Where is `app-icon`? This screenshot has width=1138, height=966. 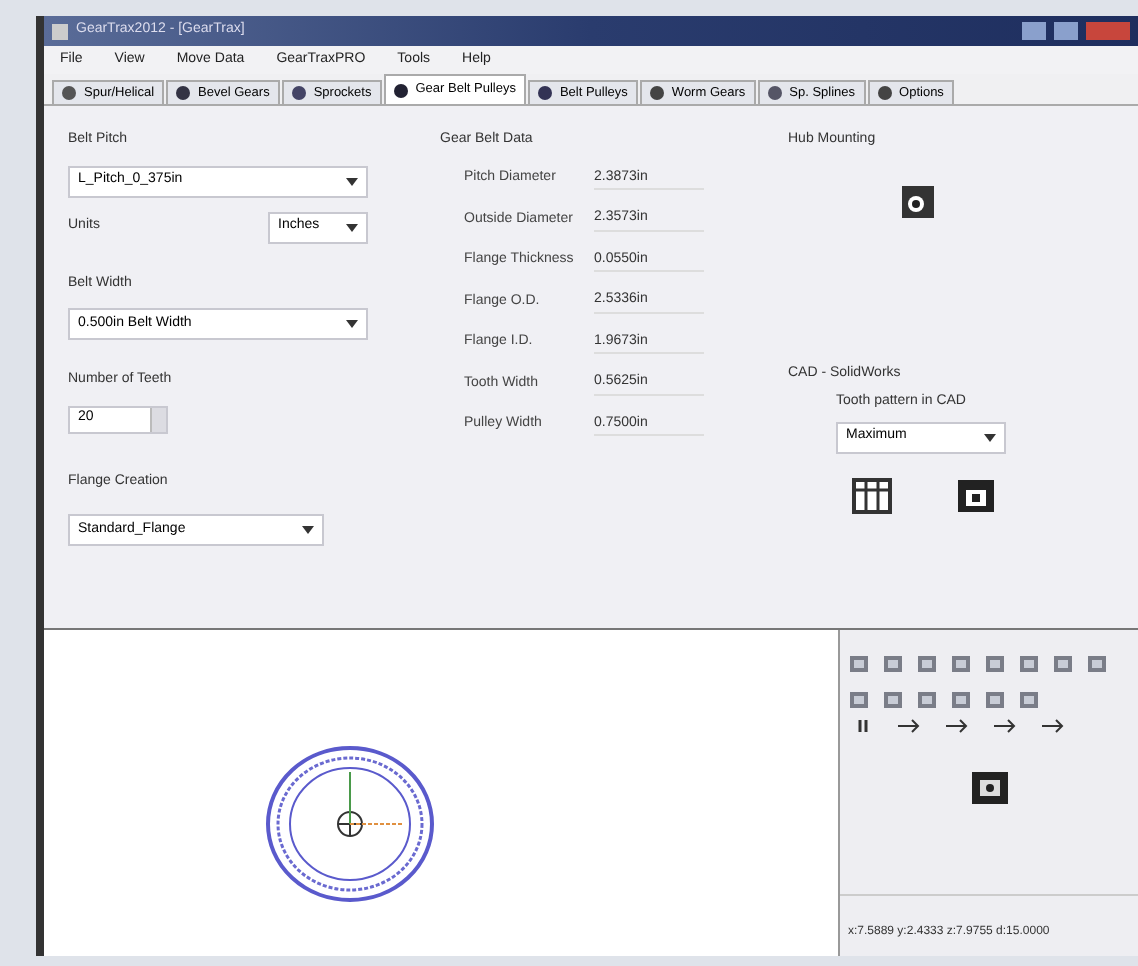 app-icon is located at coordinates (60, 31).